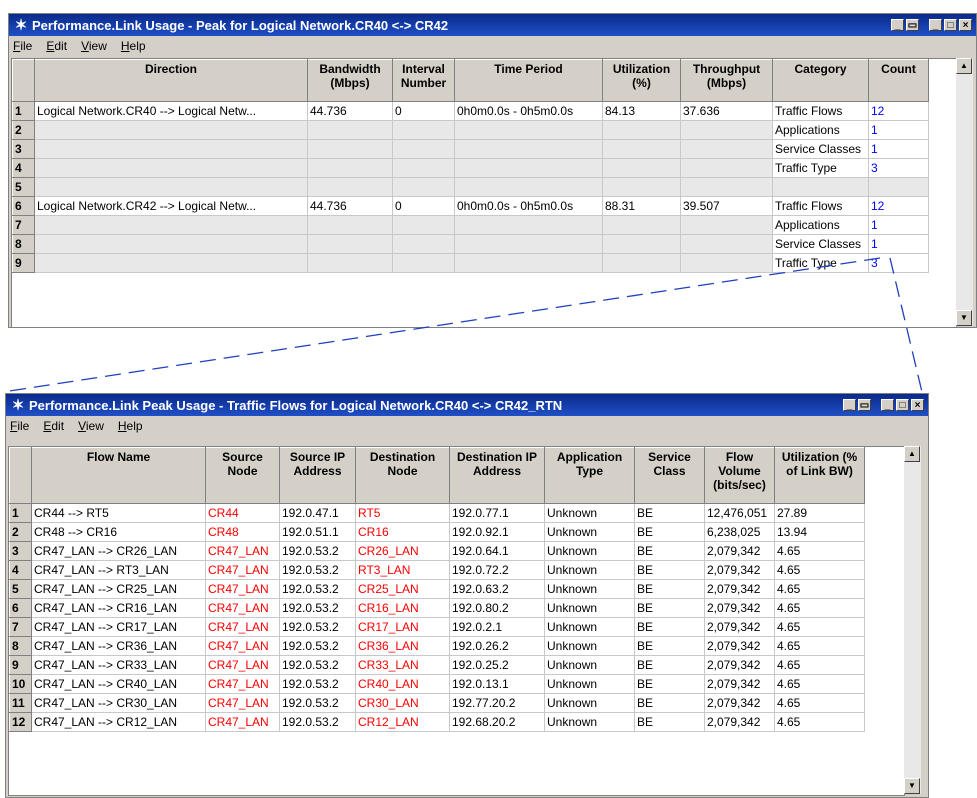  Describe the element at coordinates (964, 192) in the screenshot. I see `link-usage-scrollbar: ▲ ▼` at that location.